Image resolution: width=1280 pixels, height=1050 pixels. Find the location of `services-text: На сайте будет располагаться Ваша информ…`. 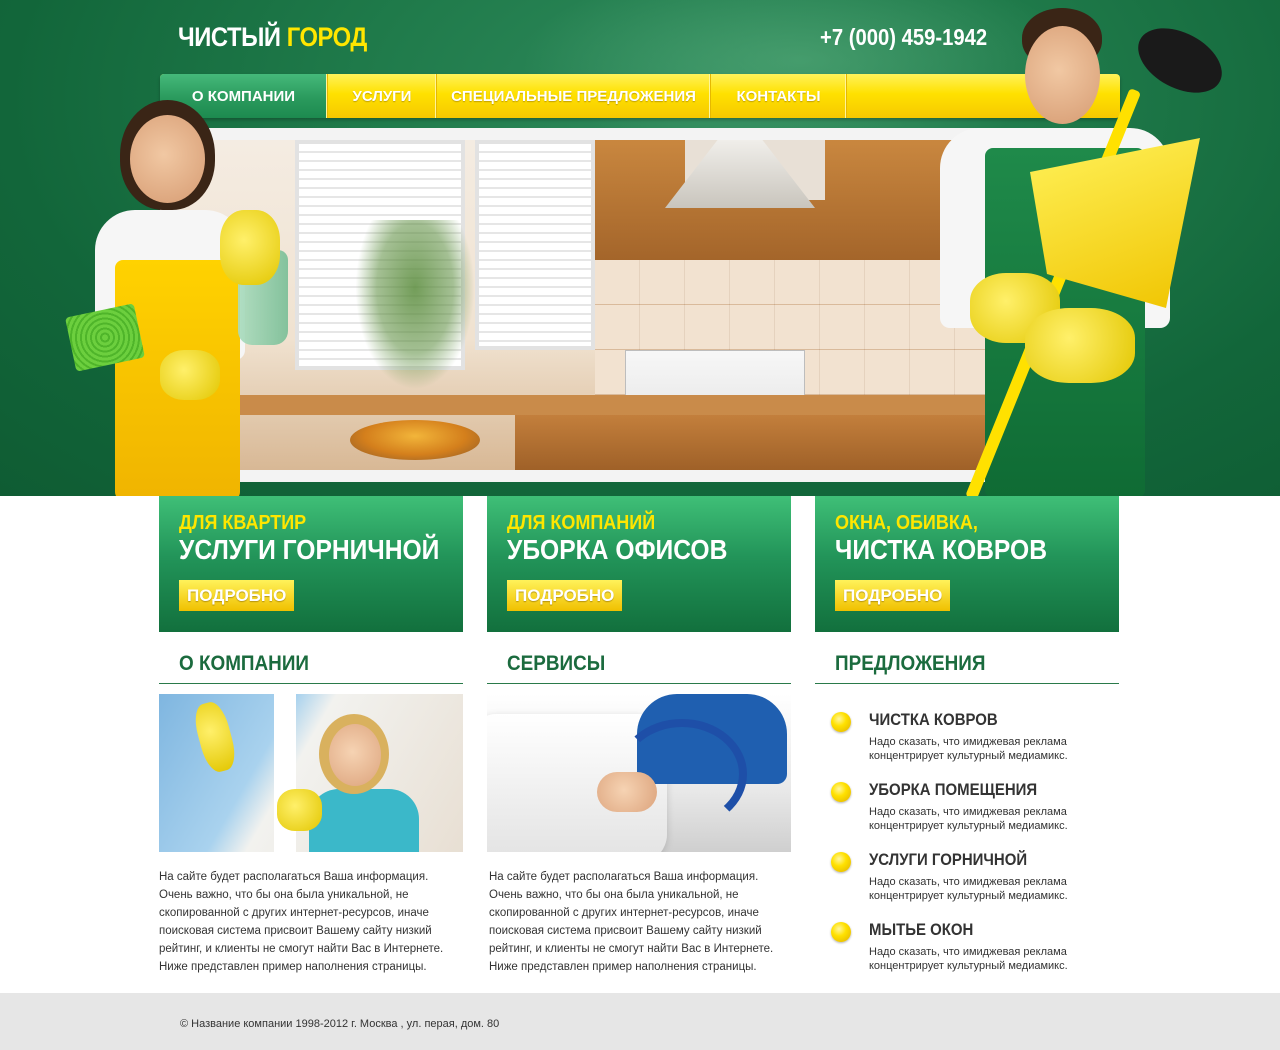

services-text: На сайте будет располагаться Ваша информ… is located at coordinates (631, 922).